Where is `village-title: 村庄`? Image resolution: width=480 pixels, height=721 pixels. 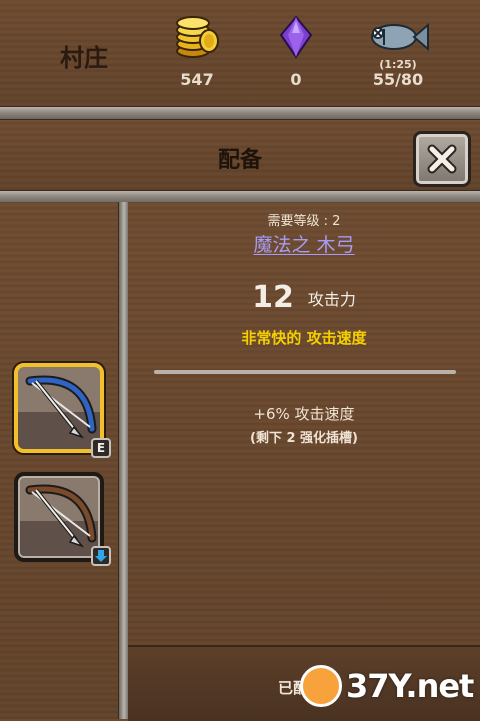
village-title: 村庄 is located at coordinates (84, 55).